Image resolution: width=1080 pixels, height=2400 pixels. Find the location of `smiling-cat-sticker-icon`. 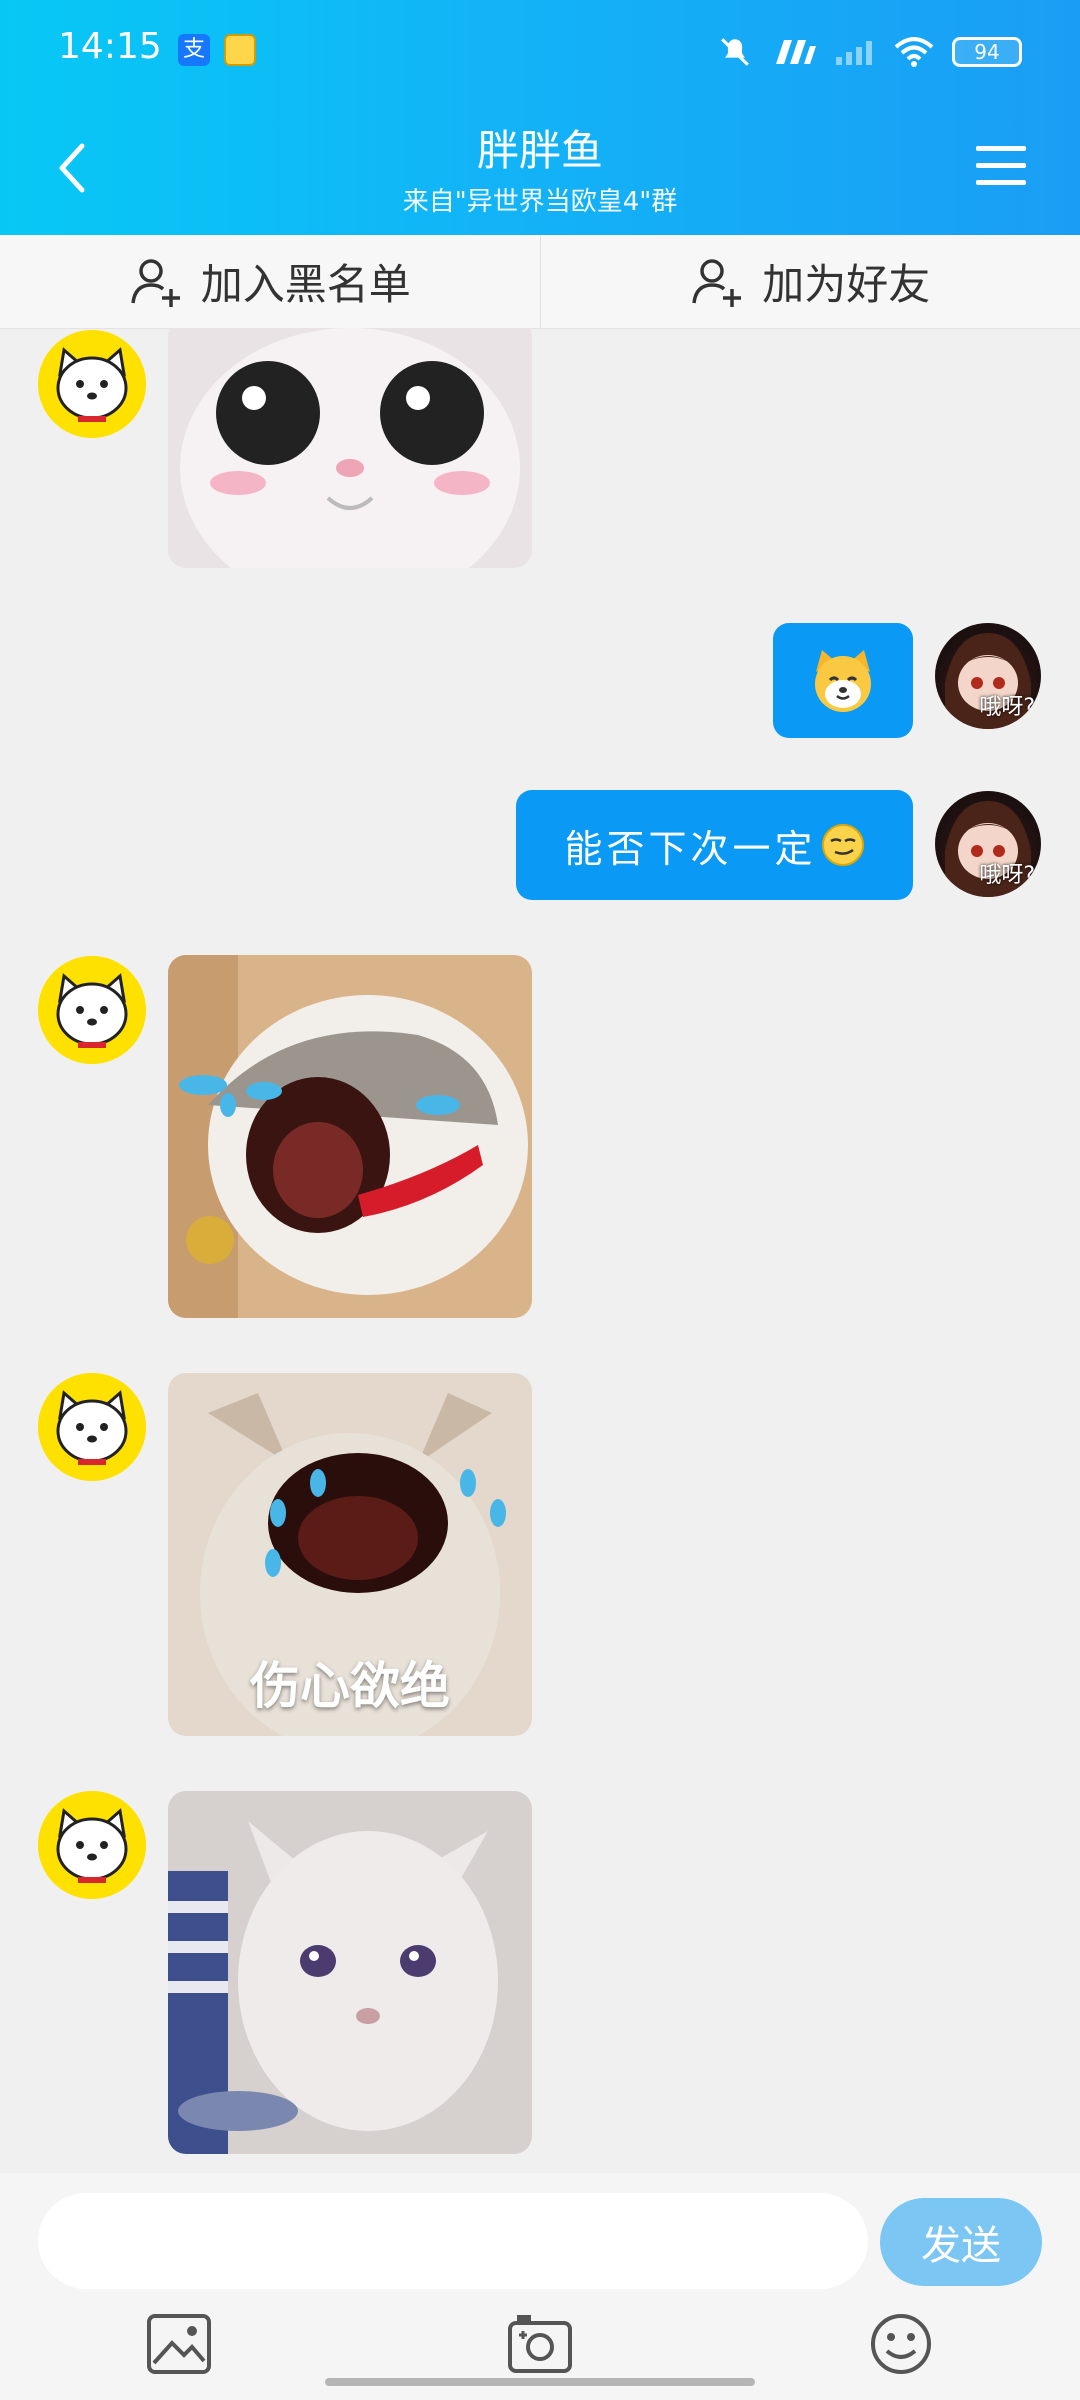

smiling-cat-sticker-icon is located at coordinates (843, 680).